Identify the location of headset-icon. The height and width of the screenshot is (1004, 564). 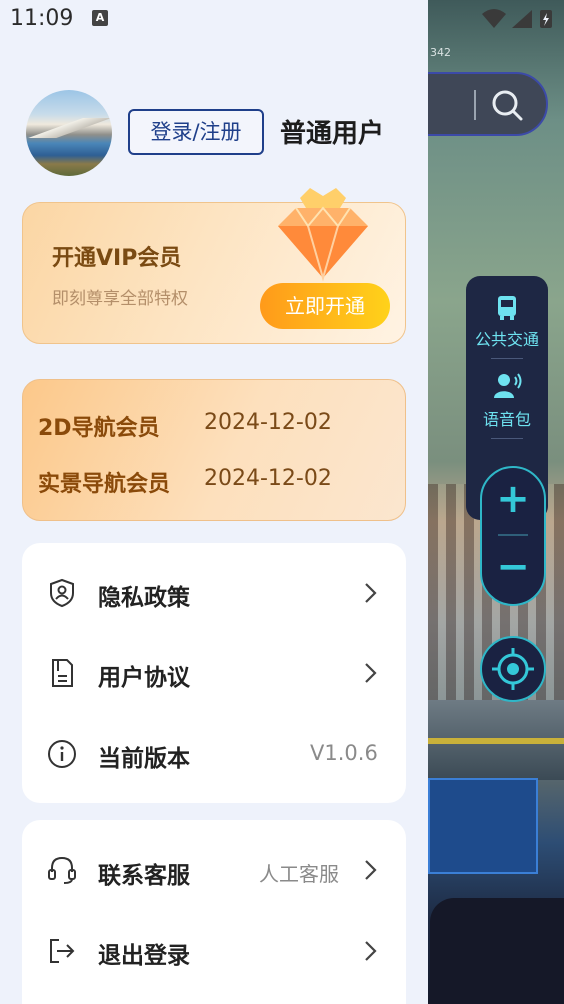
(62, 870).